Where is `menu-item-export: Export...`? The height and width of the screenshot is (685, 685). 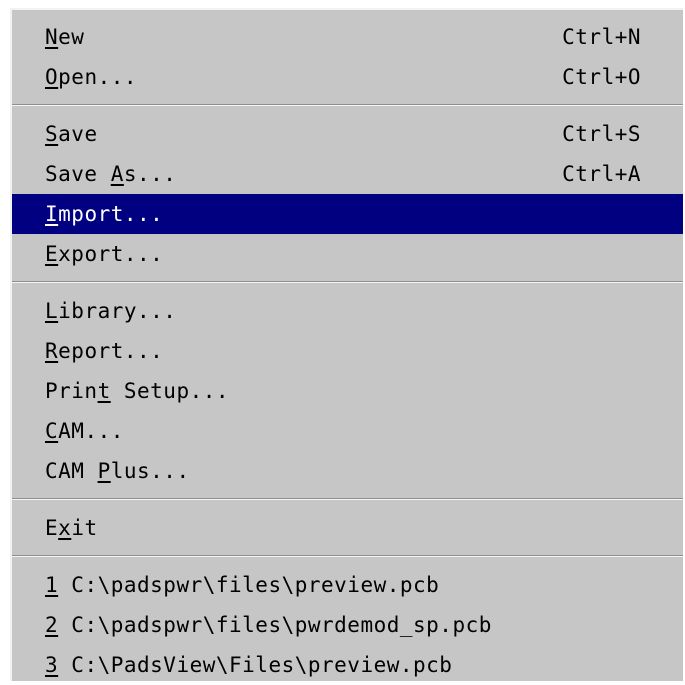 menu-item-export: Export... is located at coordinates (347, 254).